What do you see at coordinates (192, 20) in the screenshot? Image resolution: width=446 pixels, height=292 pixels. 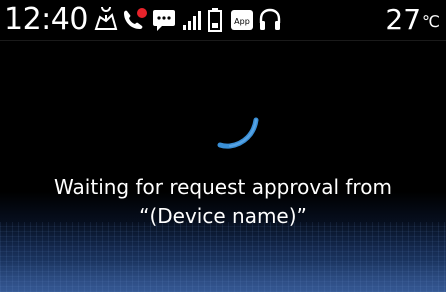 I see `signal-icon` at bounding box center [192, 20].